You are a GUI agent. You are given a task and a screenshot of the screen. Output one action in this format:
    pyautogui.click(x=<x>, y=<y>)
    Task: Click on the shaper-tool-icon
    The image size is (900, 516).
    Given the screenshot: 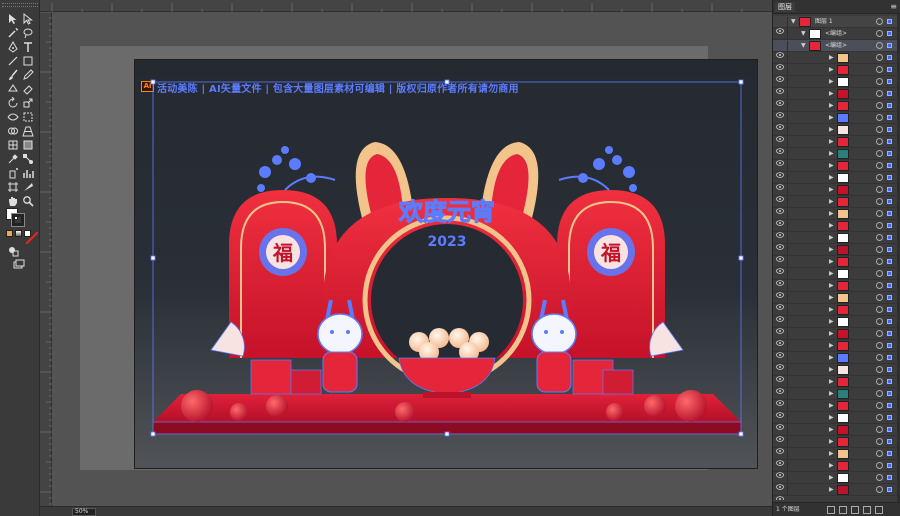 What is the action you would take?
    pyautogui.click(x=13, y=89)
    